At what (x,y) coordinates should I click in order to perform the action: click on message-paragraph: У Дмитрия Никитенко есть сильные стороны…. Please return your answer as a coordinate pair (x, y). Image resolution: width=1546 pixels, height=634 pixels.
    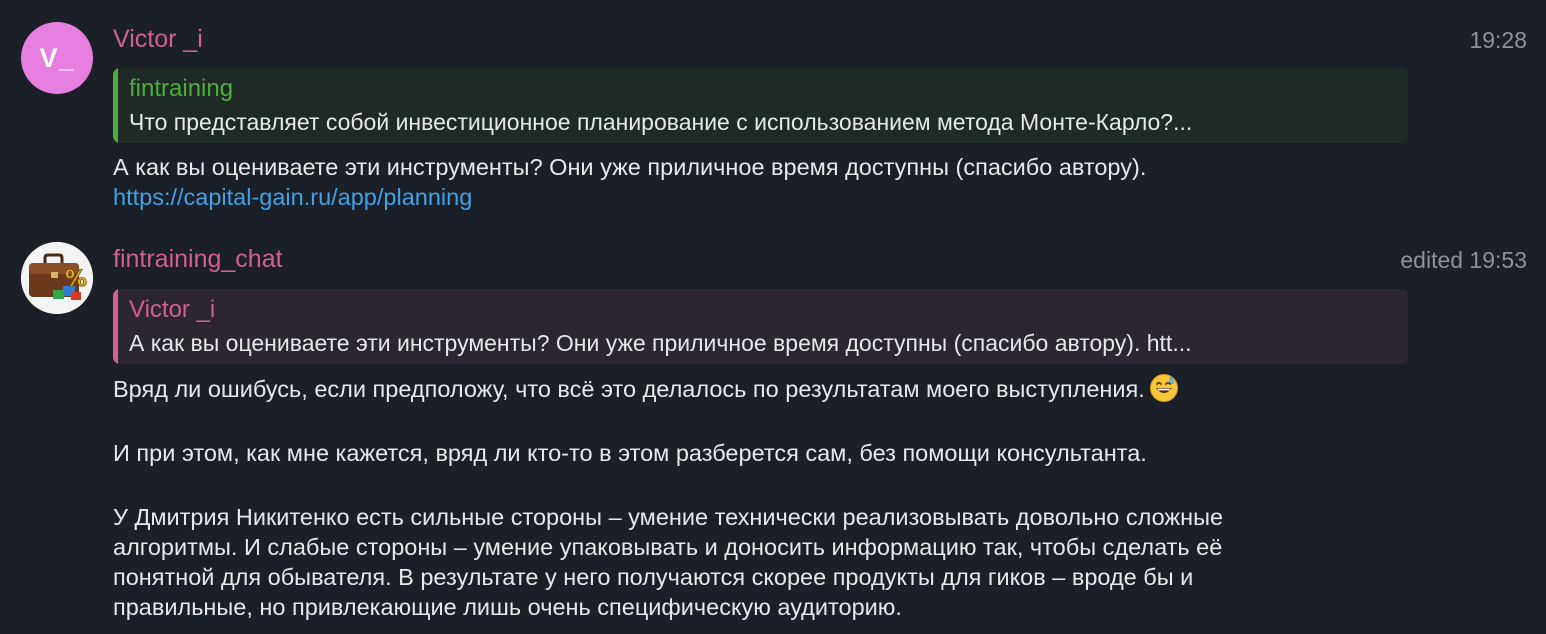
    Looking at the image, I should click on (668, 562).